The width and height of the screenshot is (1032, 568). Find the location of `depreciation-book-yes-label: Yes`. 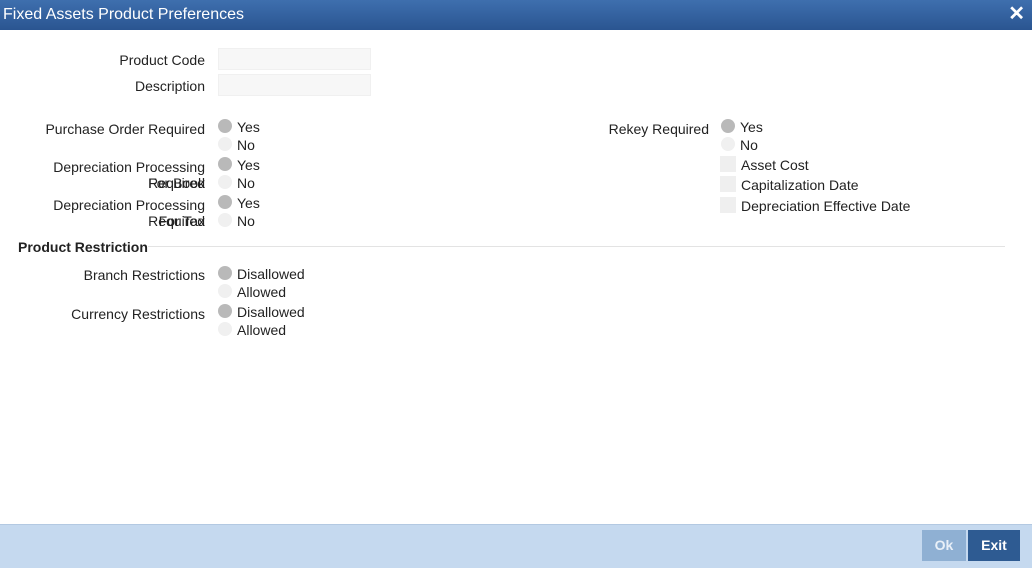

depreciation-book-yes-label: Yes is located at coordinates (248, 165).